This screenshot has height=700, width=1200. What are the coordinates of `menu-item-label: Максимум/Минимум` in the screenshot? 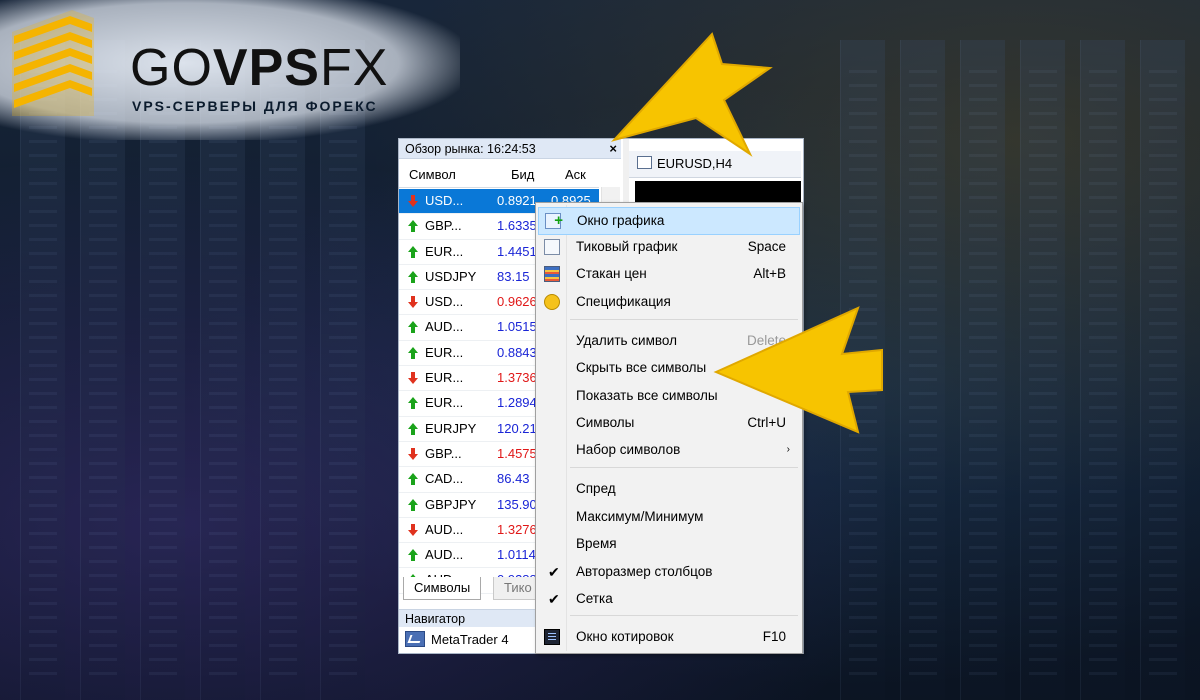 It's located at (640, 516).